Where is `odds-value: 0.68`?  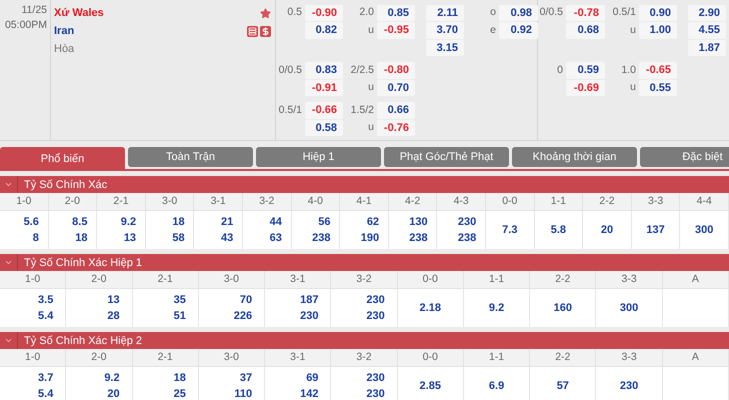
odds-value: 0.68 is located at coordinates (585, 30).